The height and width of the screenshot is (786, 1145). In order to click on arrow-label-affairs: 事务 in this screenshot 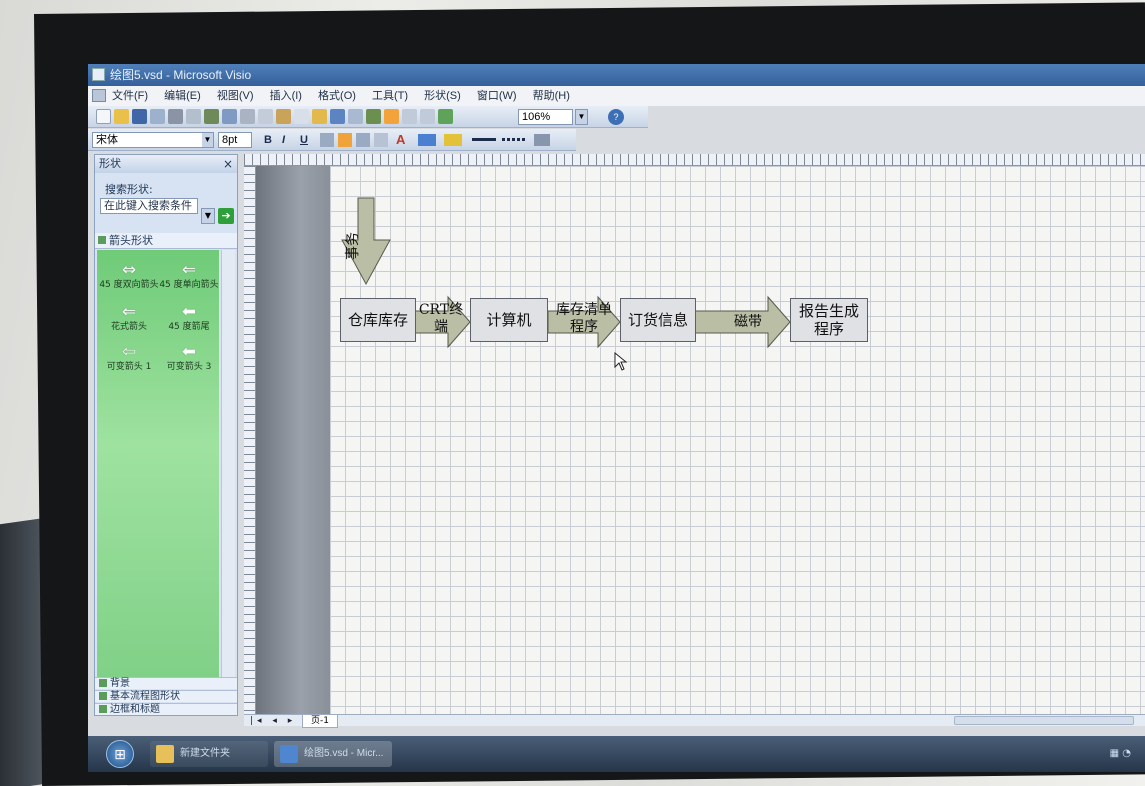, I will do `click(353, 246)`.